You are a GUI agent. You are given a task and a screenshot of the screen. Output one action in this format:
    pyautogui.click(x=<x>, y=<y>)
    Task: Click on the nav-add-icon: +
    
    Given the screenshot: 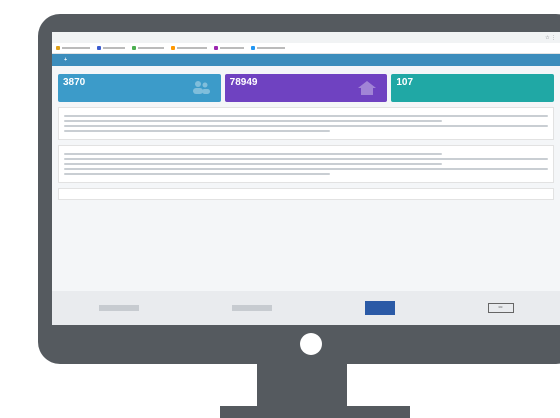 What is the action you would take?
    pyautogui.click(x=65, y=60)
    